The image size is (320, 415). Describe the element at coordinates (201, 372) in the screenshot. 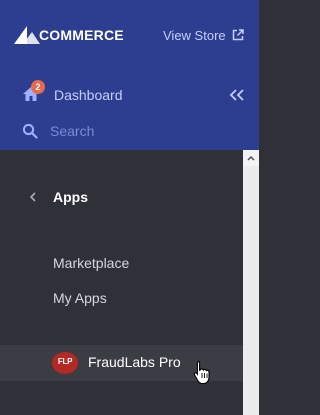

I see `hand-pointer-cursor-icon` at that location.